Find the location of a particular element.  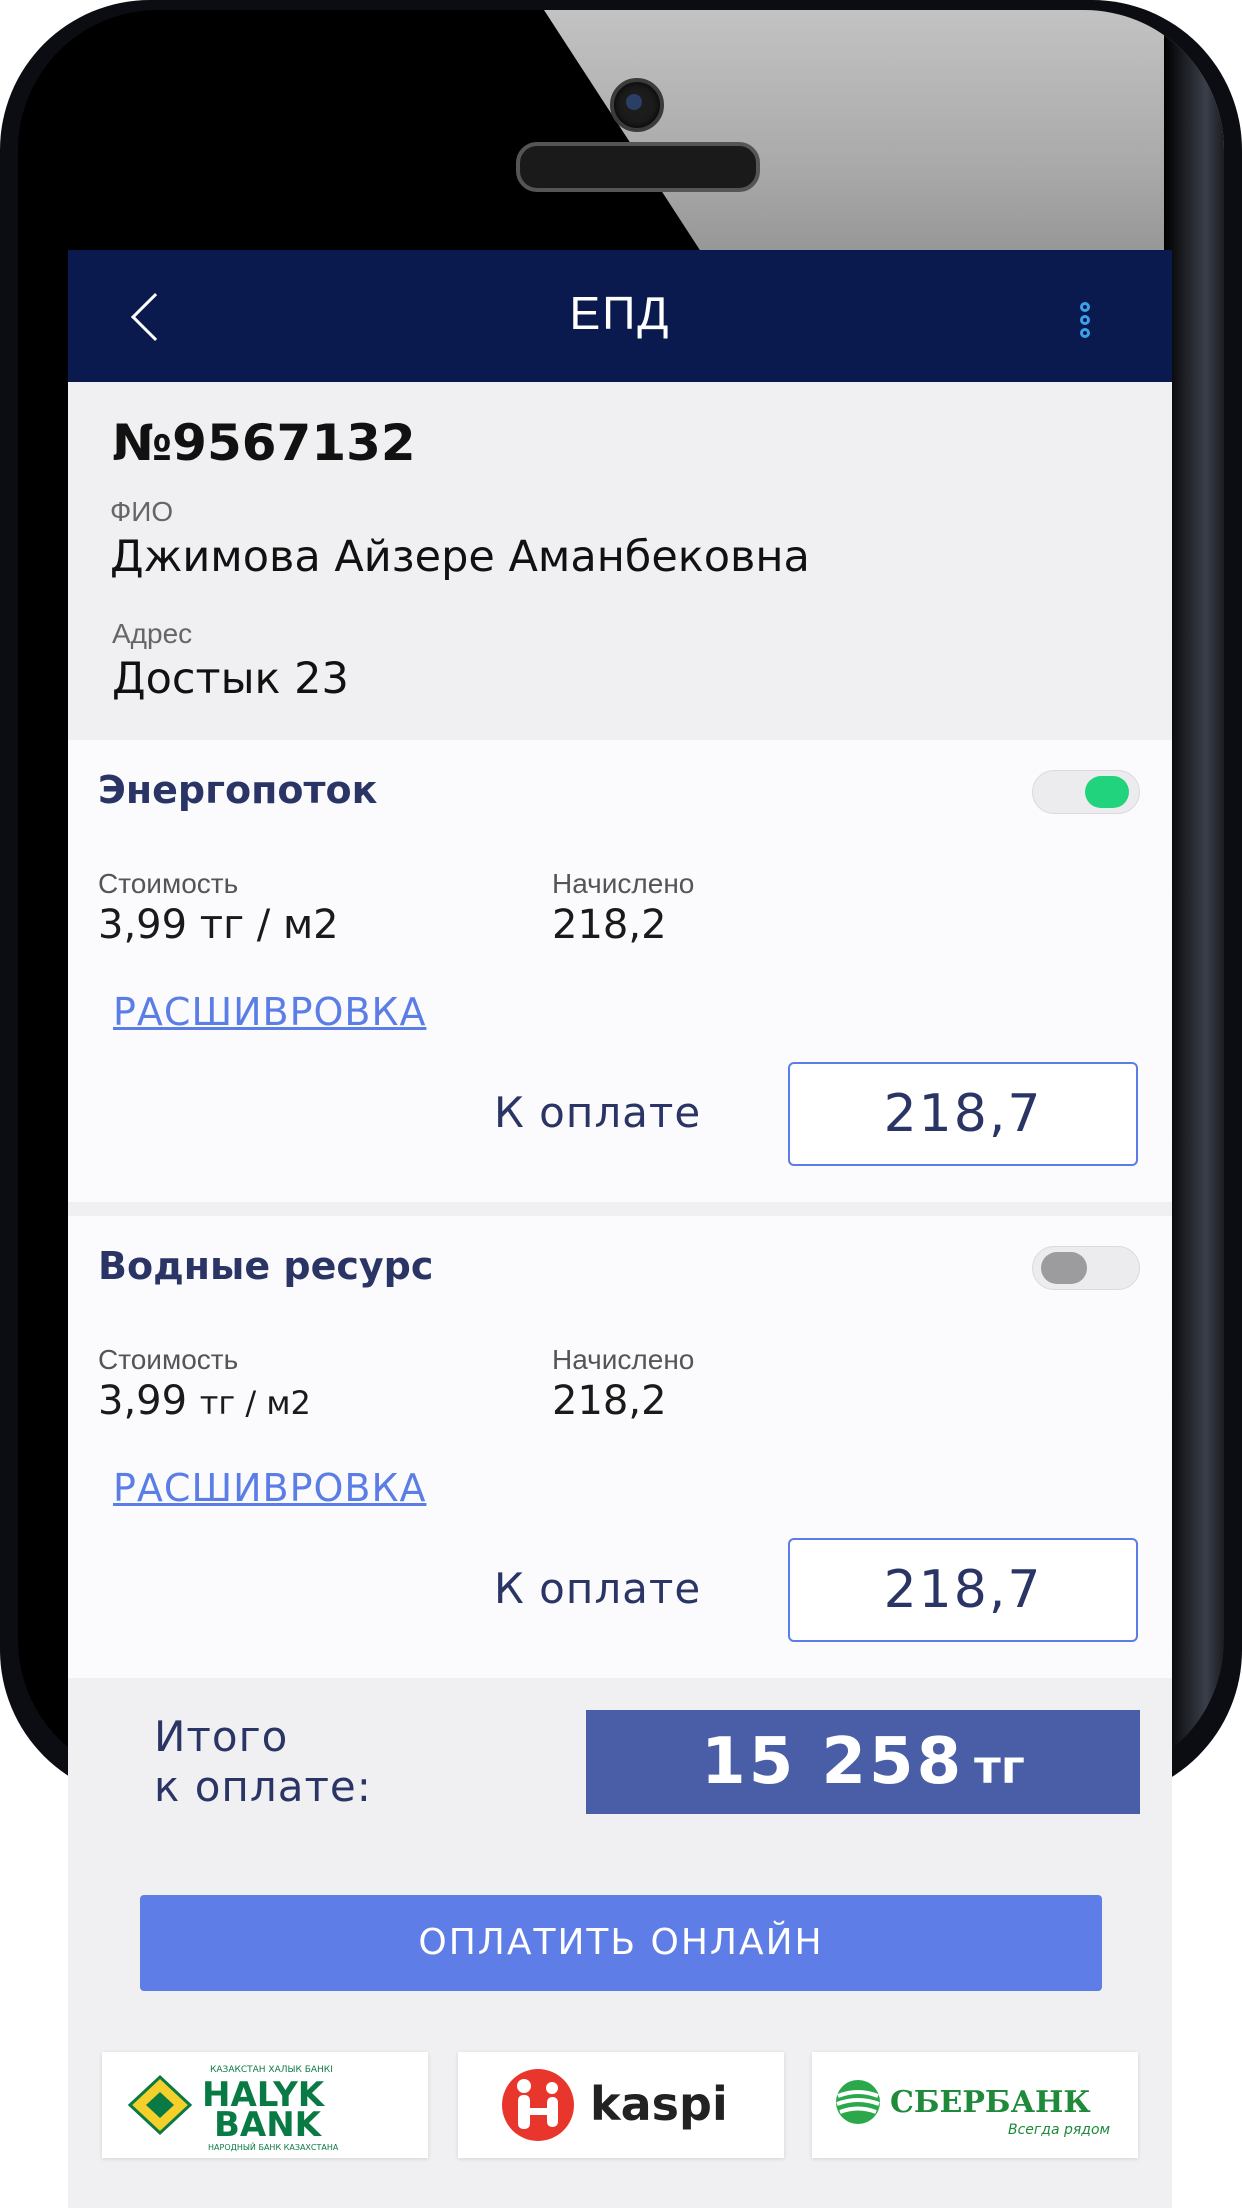

sber-tagline: Всегда рядом is located at coordinates (1059, 2130).